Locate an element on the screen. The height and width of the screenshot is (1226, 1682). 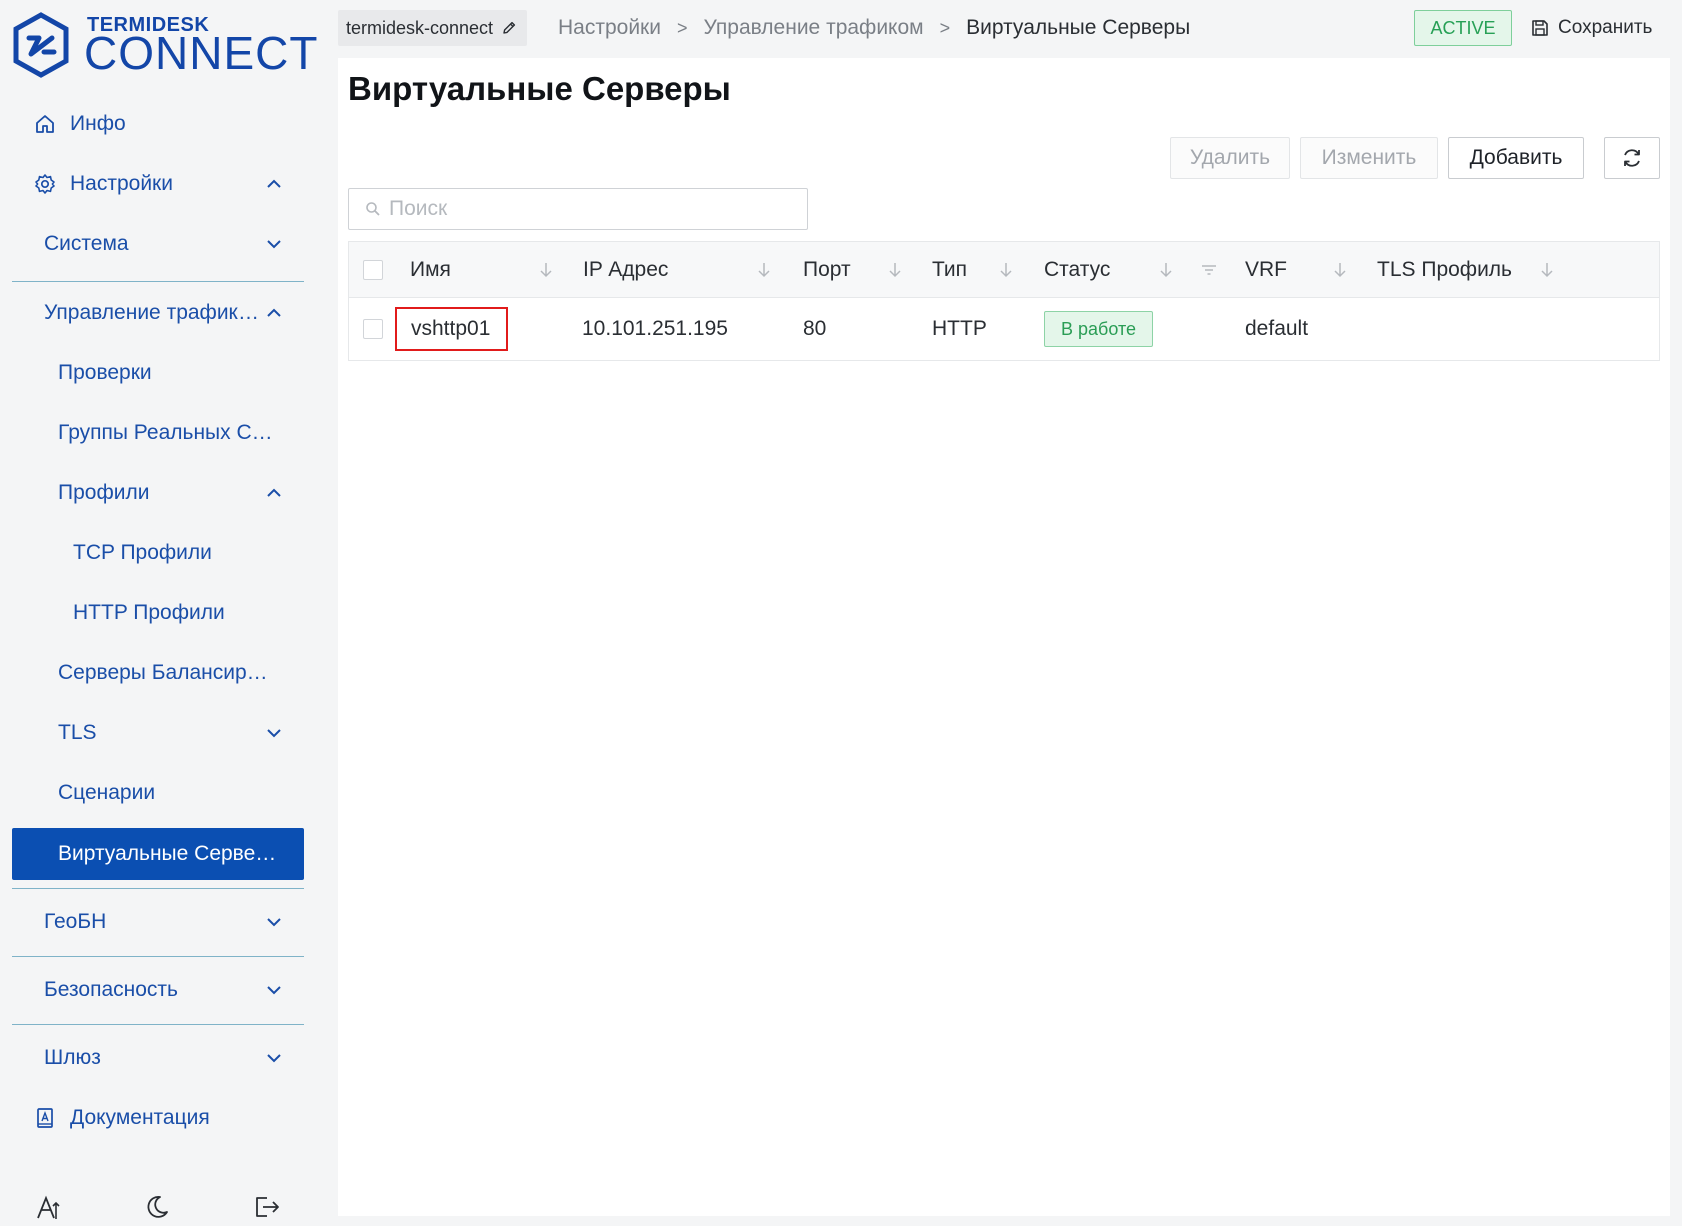
cell-port: 80 is located at coordinates (815, 328).